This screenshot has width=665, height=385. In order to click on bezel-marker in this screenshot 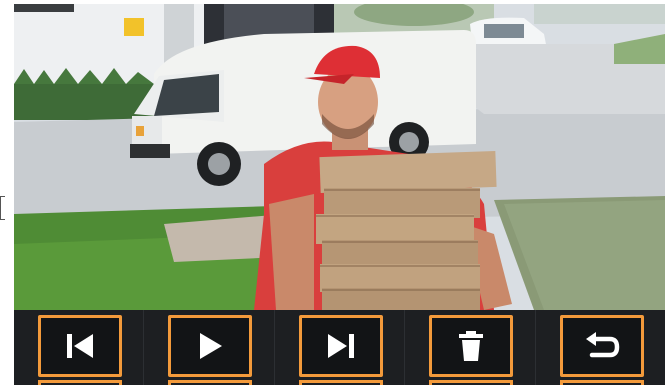, I will do `click(2, 208)`.